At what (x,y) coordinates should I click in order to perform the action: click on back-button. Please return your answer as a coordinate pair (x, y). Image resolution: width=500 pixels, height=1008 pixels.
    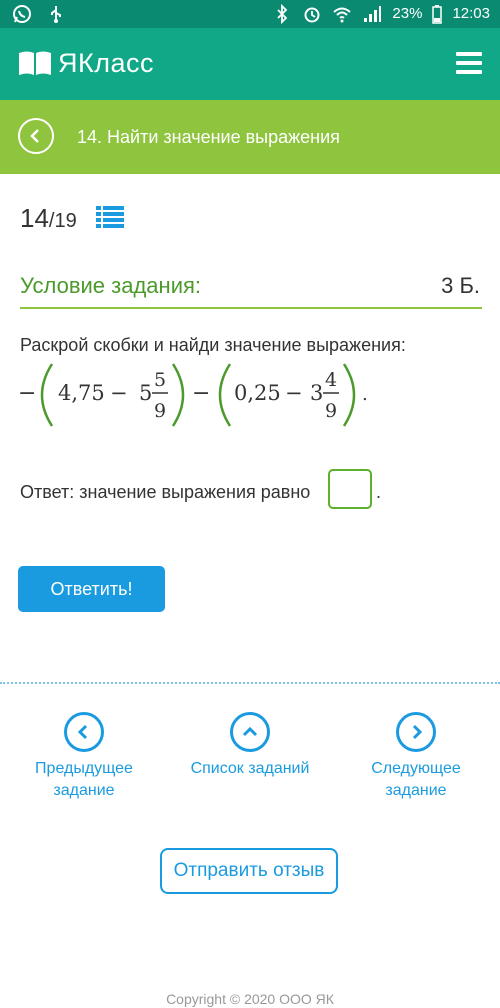
    Looking at the image, I should click on (36, 136).